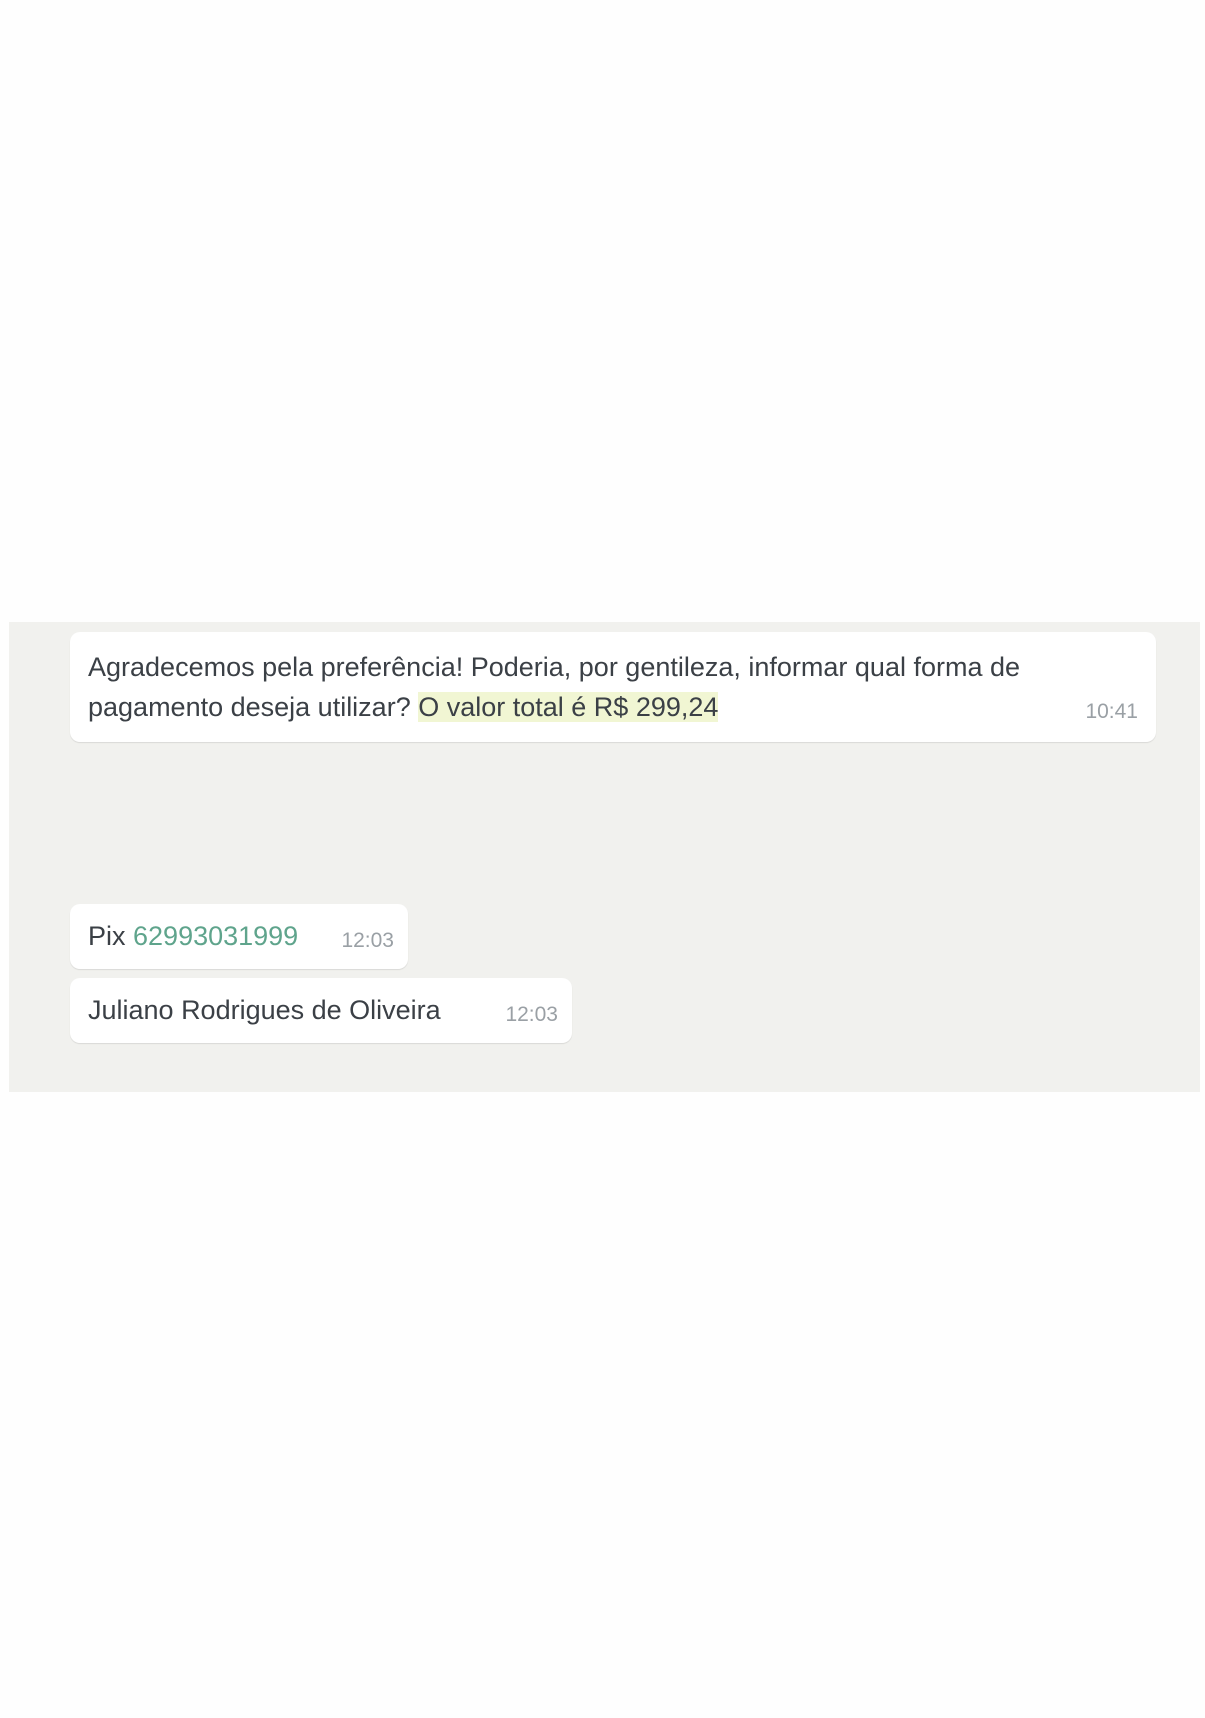 The image size is (1205, 1718). I want to click on message-timestamp: 10:41, so click(1111, 711).